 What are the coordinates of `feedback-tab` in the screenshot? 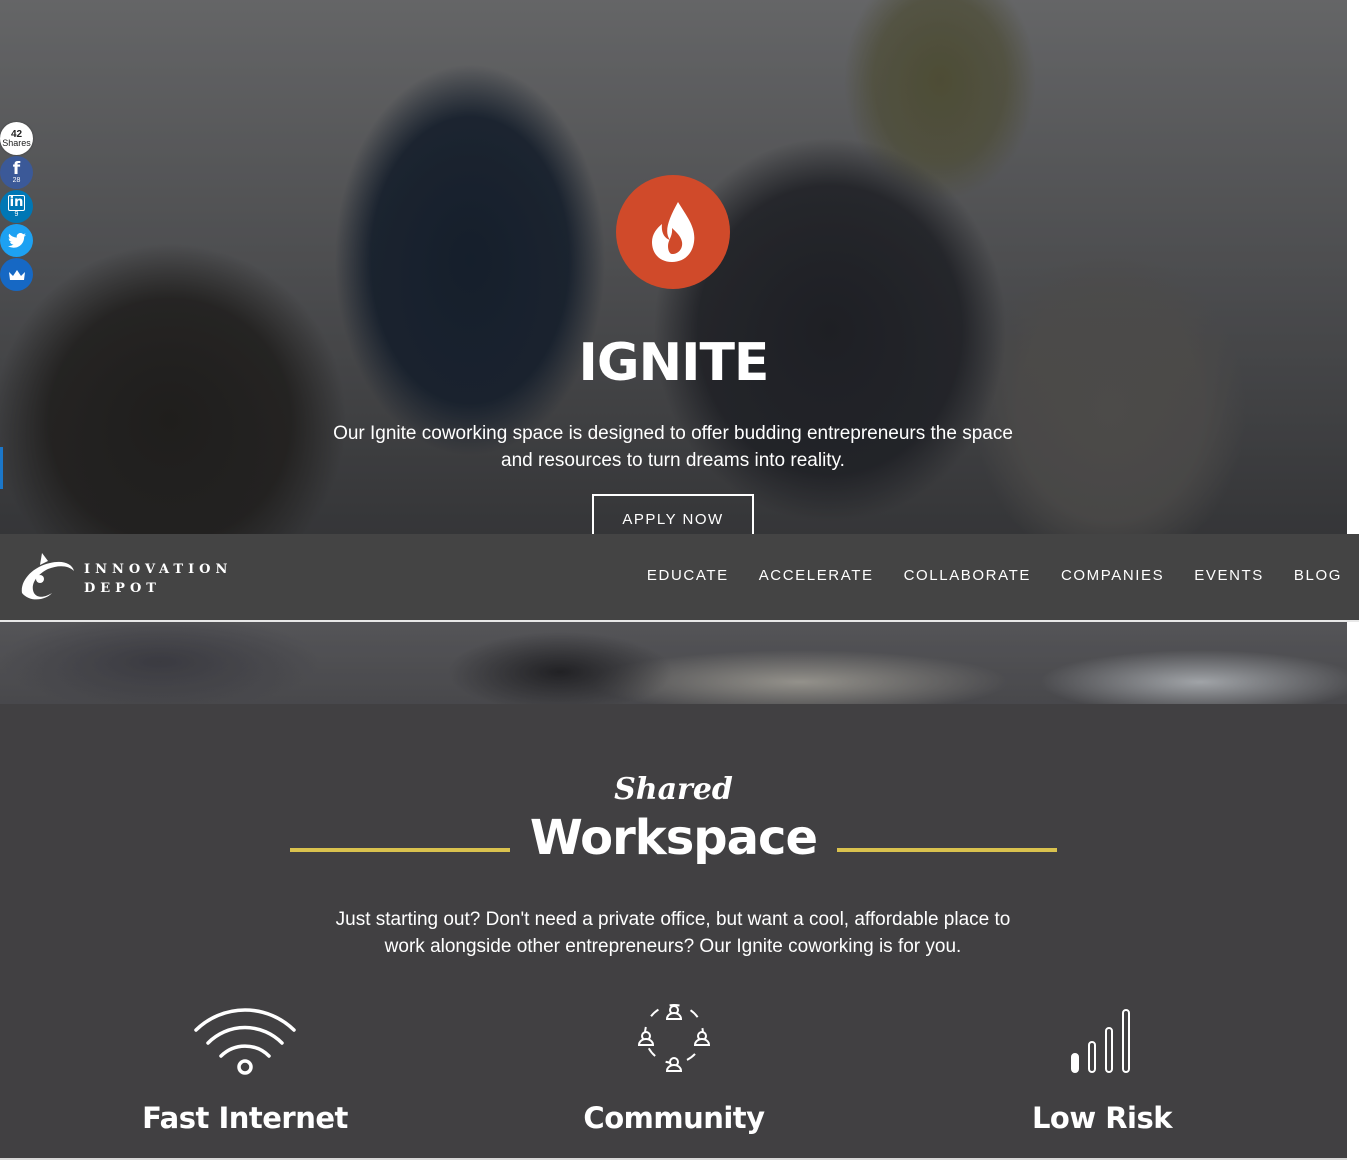 It's located at (1, 468).